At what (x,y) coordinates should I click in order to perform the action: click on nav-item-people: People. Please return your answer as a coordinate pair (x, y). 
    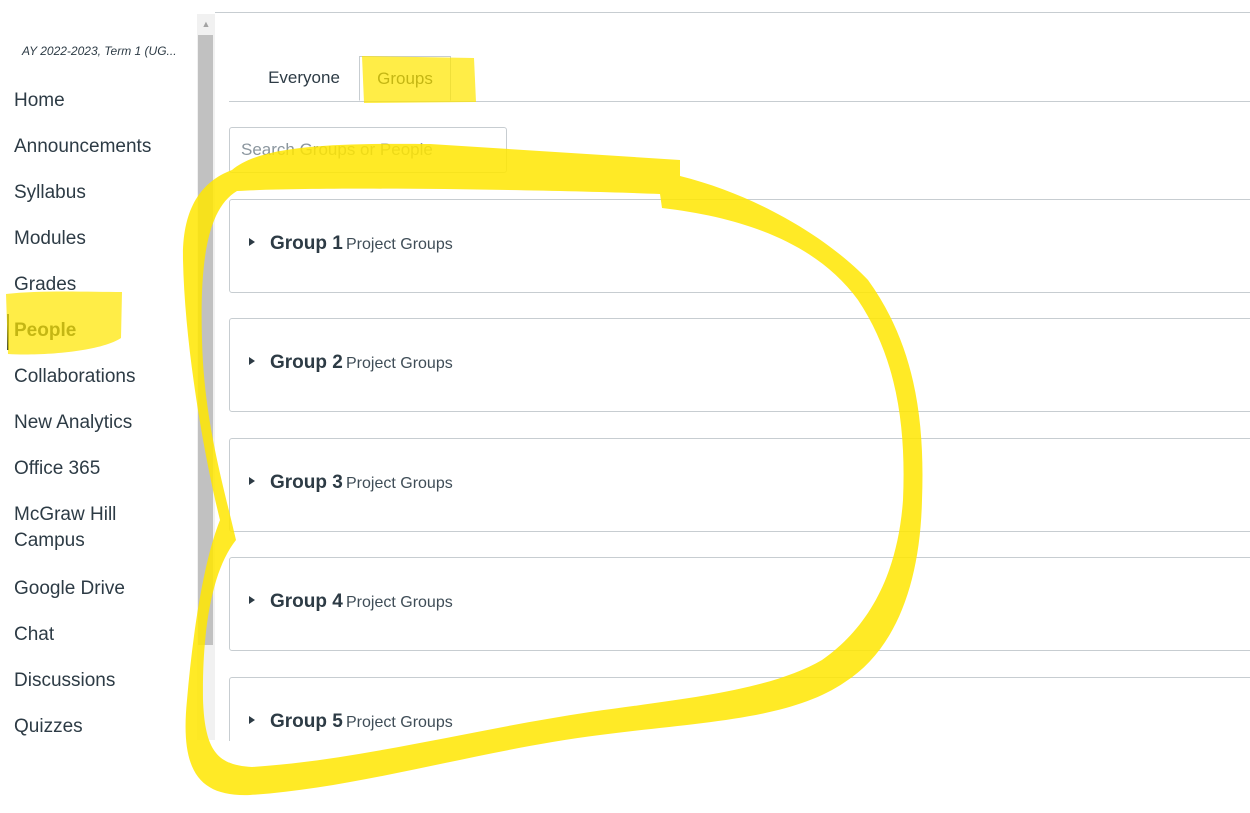
    Looking at the image, I should click on (99, 338).